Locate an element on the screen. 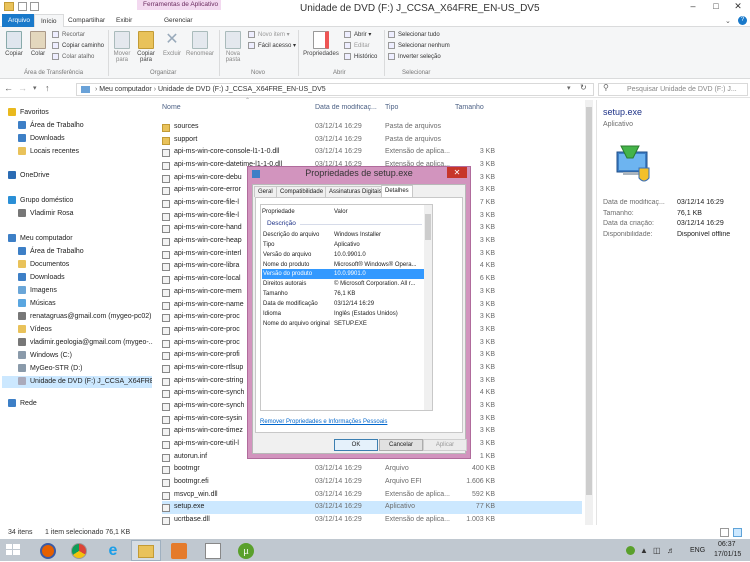 Image resolution: width=750 pixels, height=562 pixels. tray-utorrent-icon is located at coordinates (630, 550).